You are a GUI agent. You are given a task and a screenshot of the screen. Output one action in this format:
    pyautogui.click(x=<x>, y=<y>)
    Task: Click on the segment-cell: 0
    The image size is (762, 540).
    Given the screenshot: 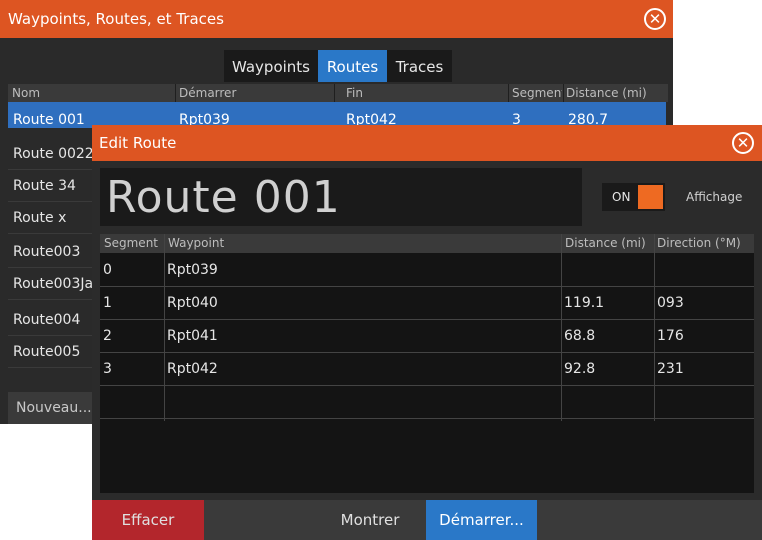 What is the action you would take?
    pyautogui.click(x=107, y=270)
    